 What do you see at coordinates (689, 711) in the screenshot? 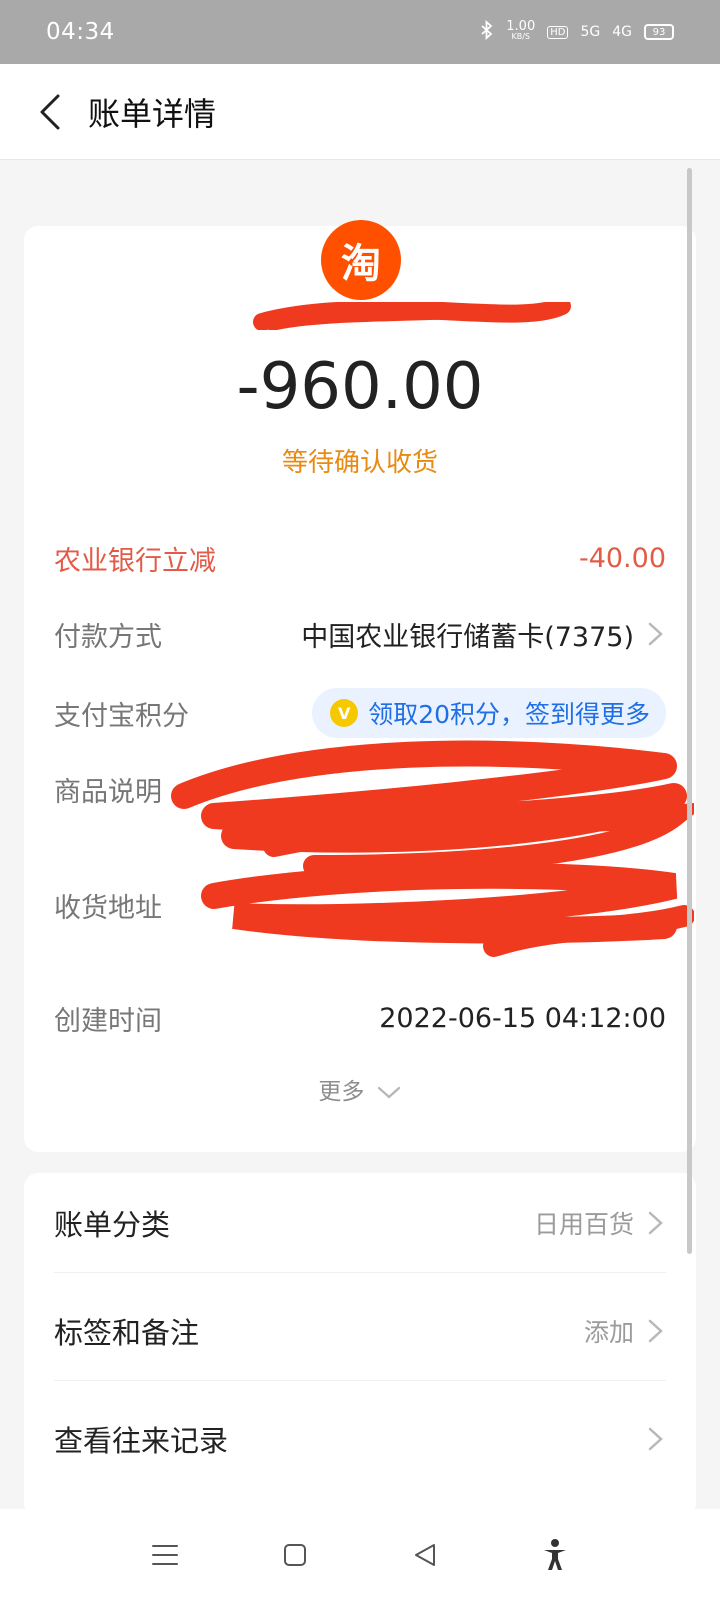
I see `scrollbar` at bounding box center [689, 711].